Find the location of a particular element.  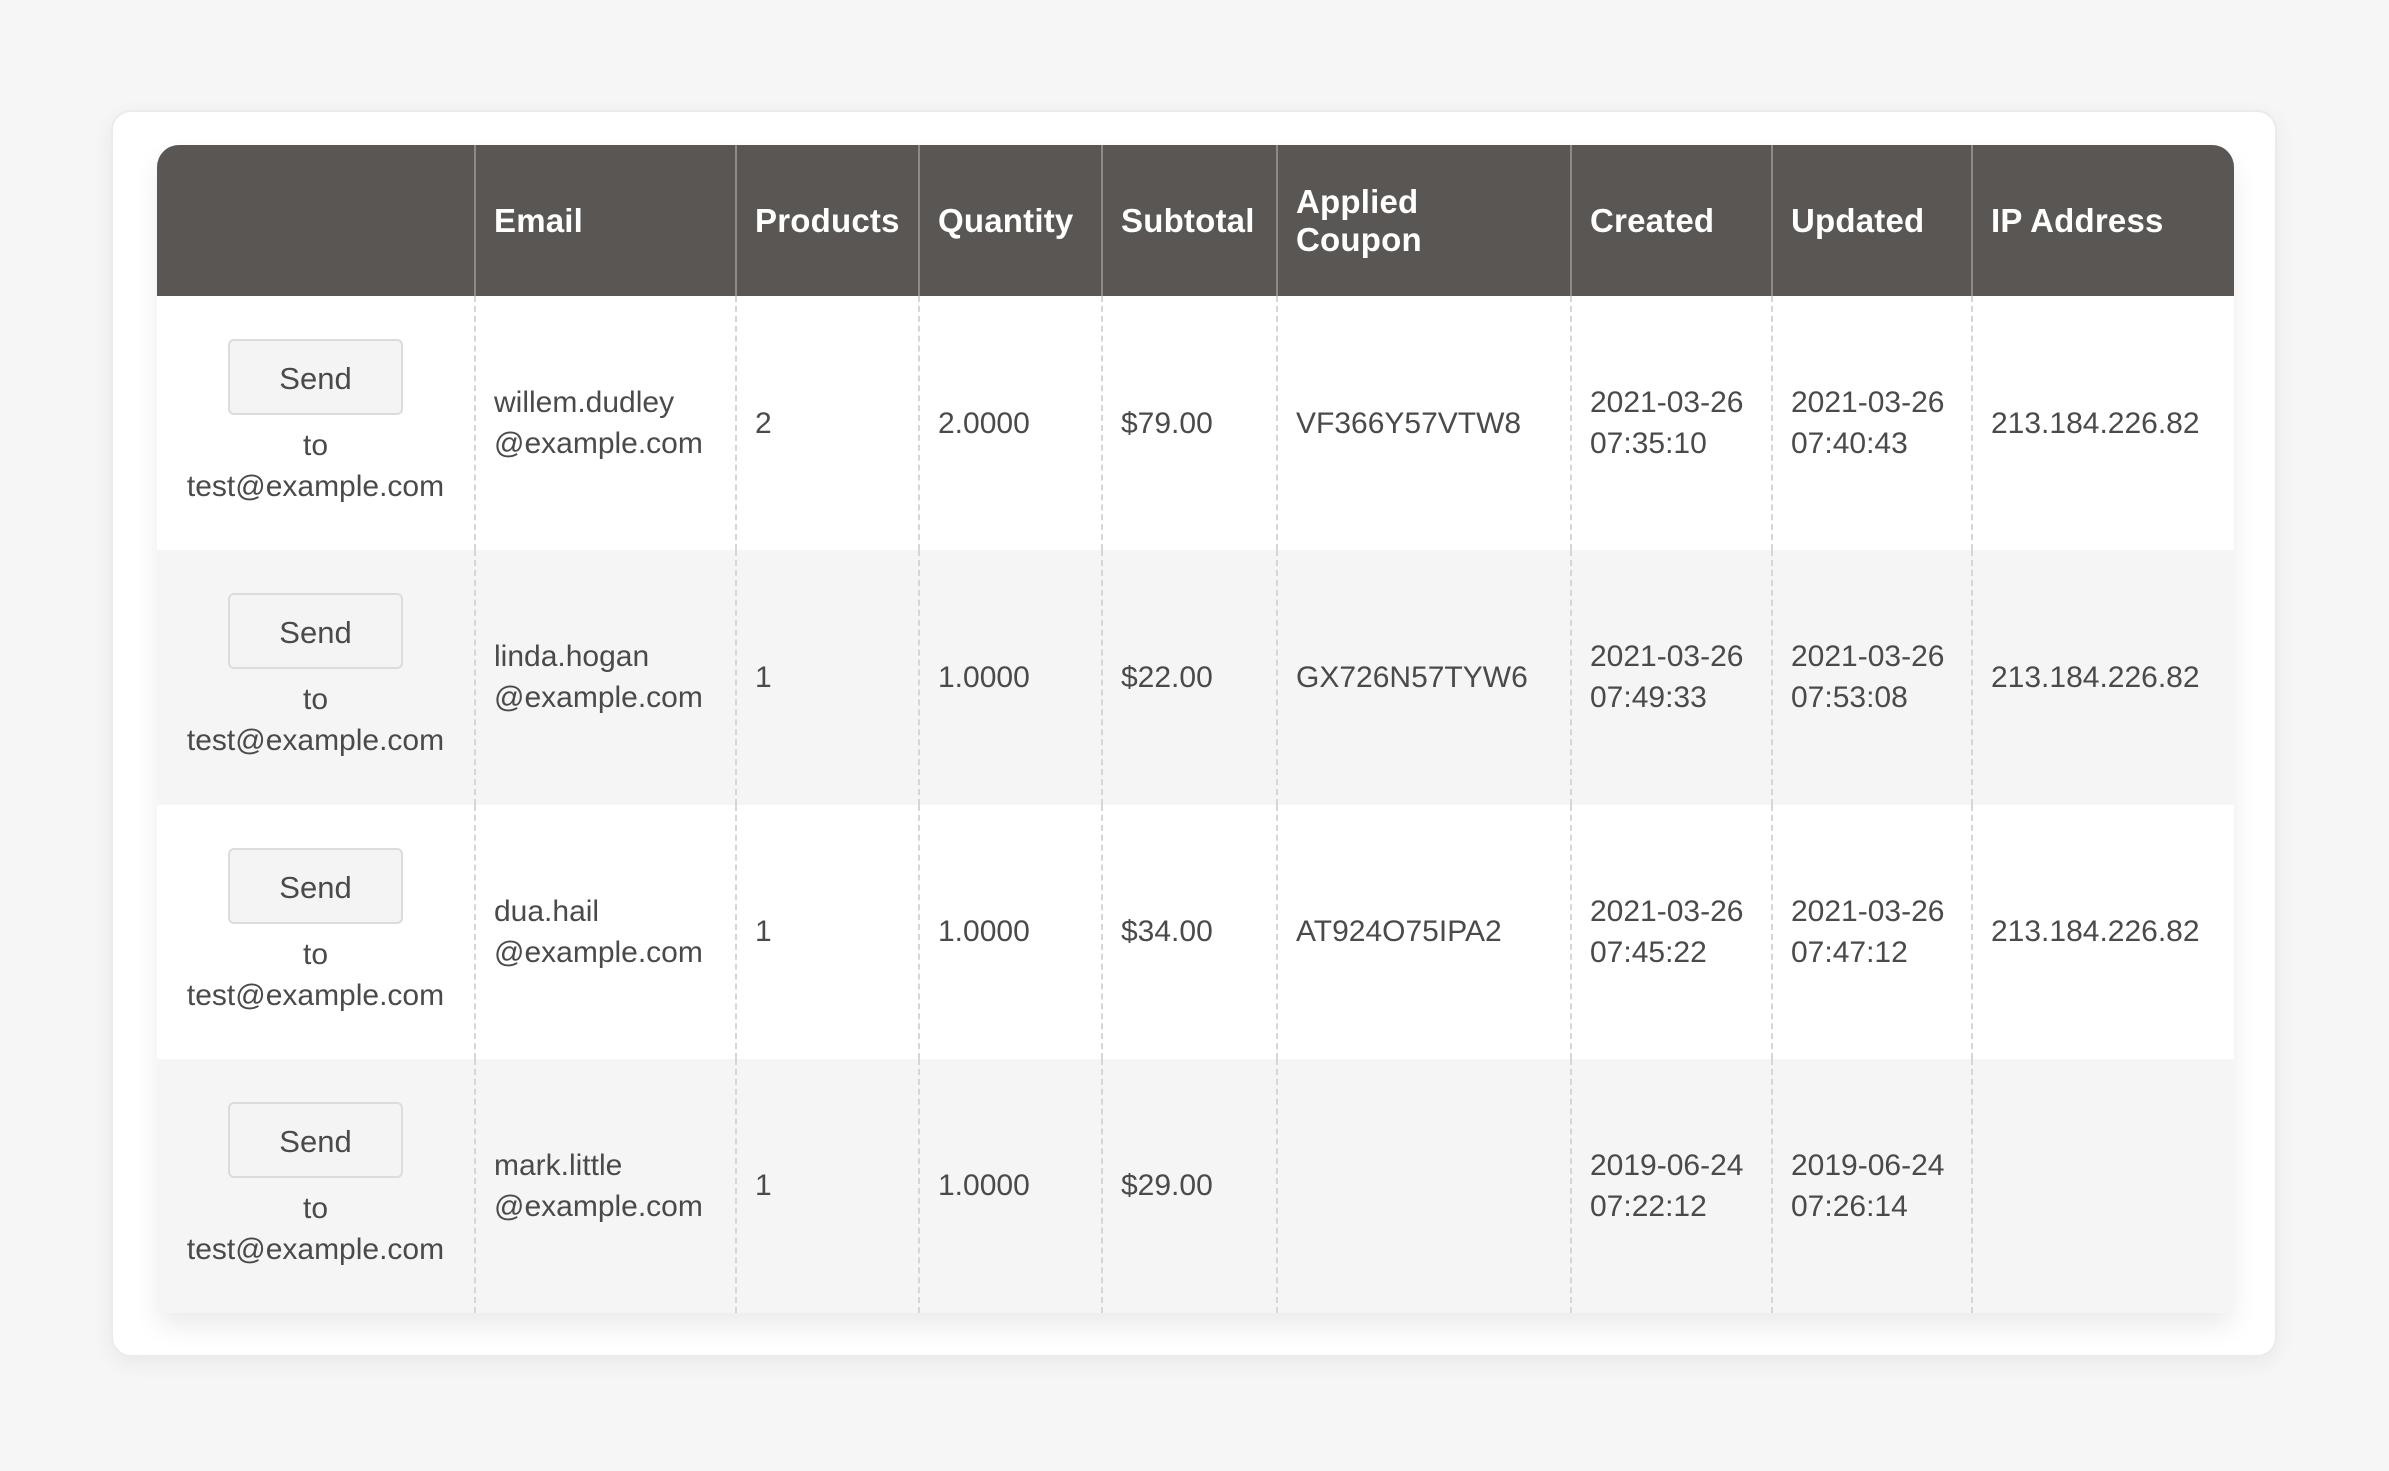

updated-cell: 2019-06-24 07:26:14 is located at coordinates (1871, 1185).